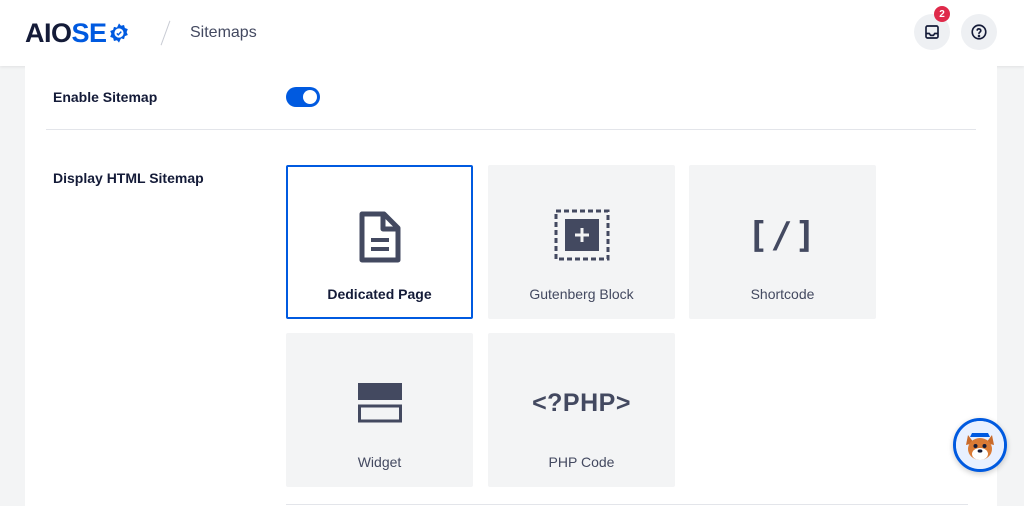  I want to click on option-label: Gutenberg Block, so click(581, 294).